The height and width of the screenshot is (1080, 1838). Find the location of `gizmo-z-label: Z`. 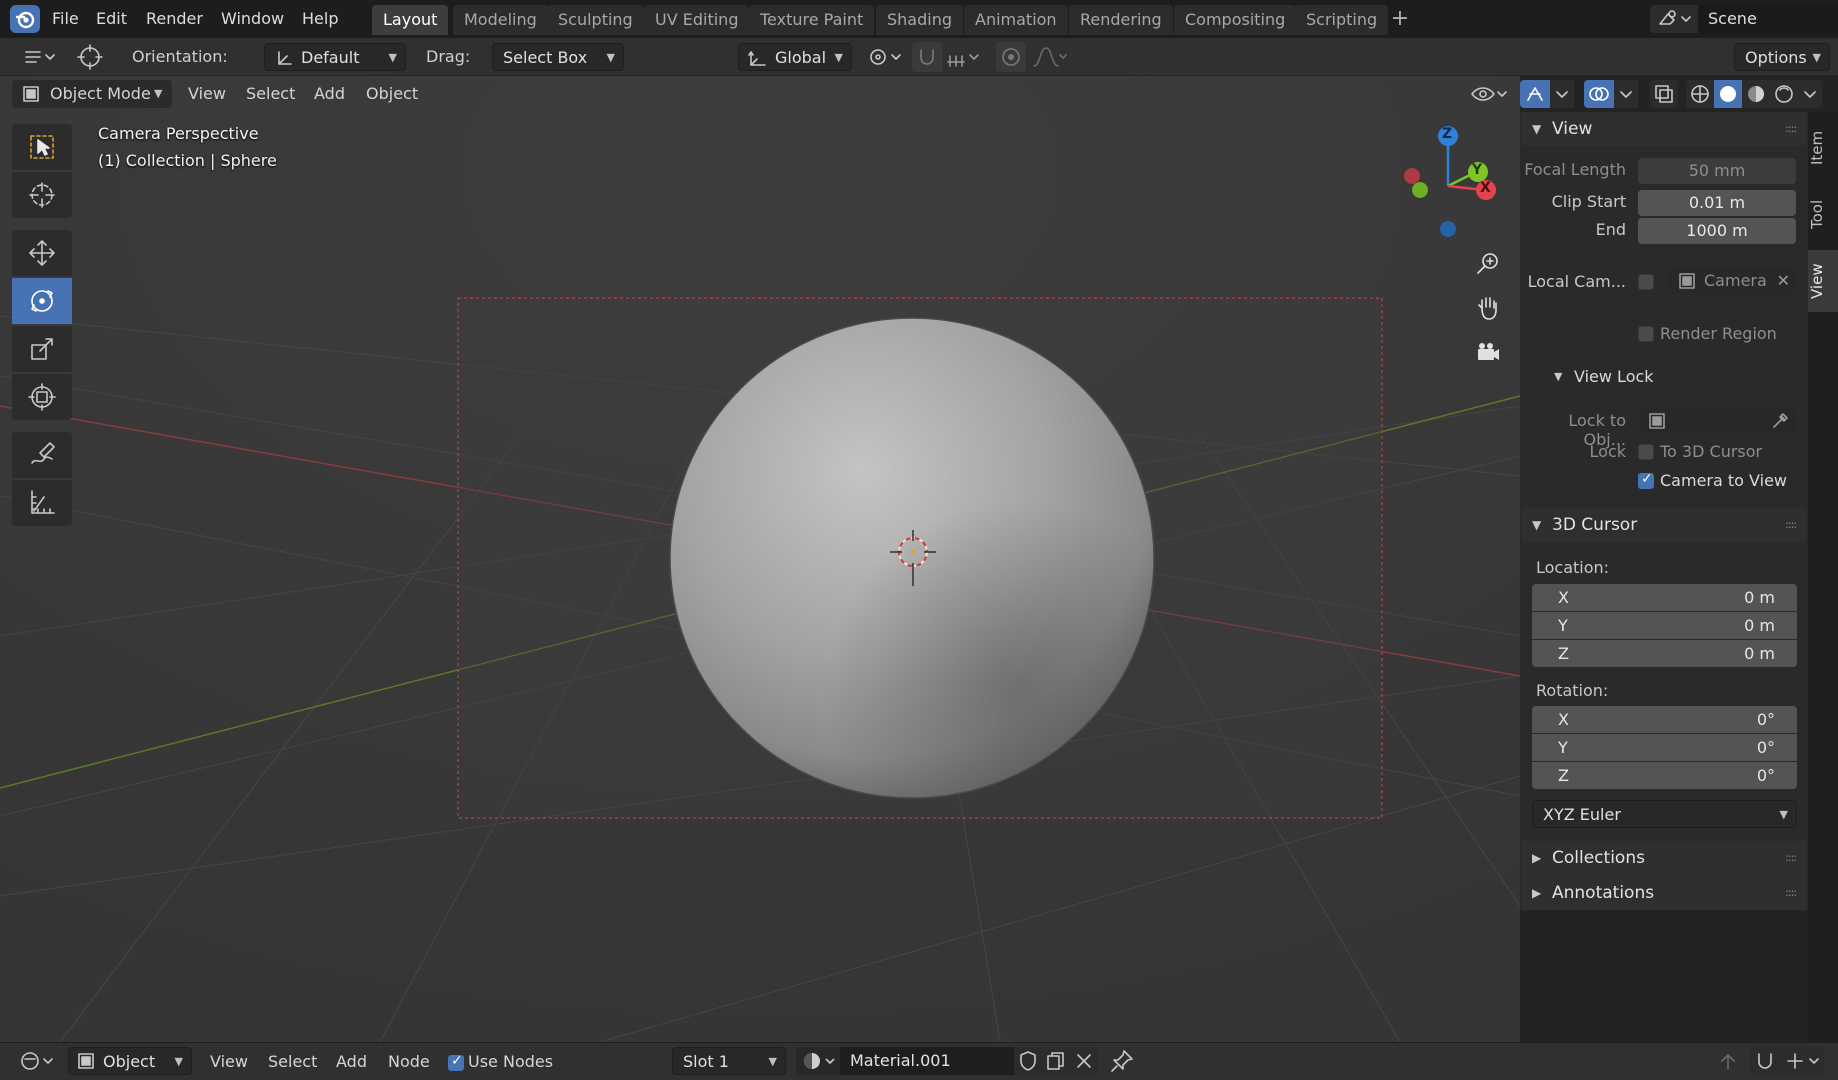

gizmo-z-label: Z is located at coordinates (1447, 134).